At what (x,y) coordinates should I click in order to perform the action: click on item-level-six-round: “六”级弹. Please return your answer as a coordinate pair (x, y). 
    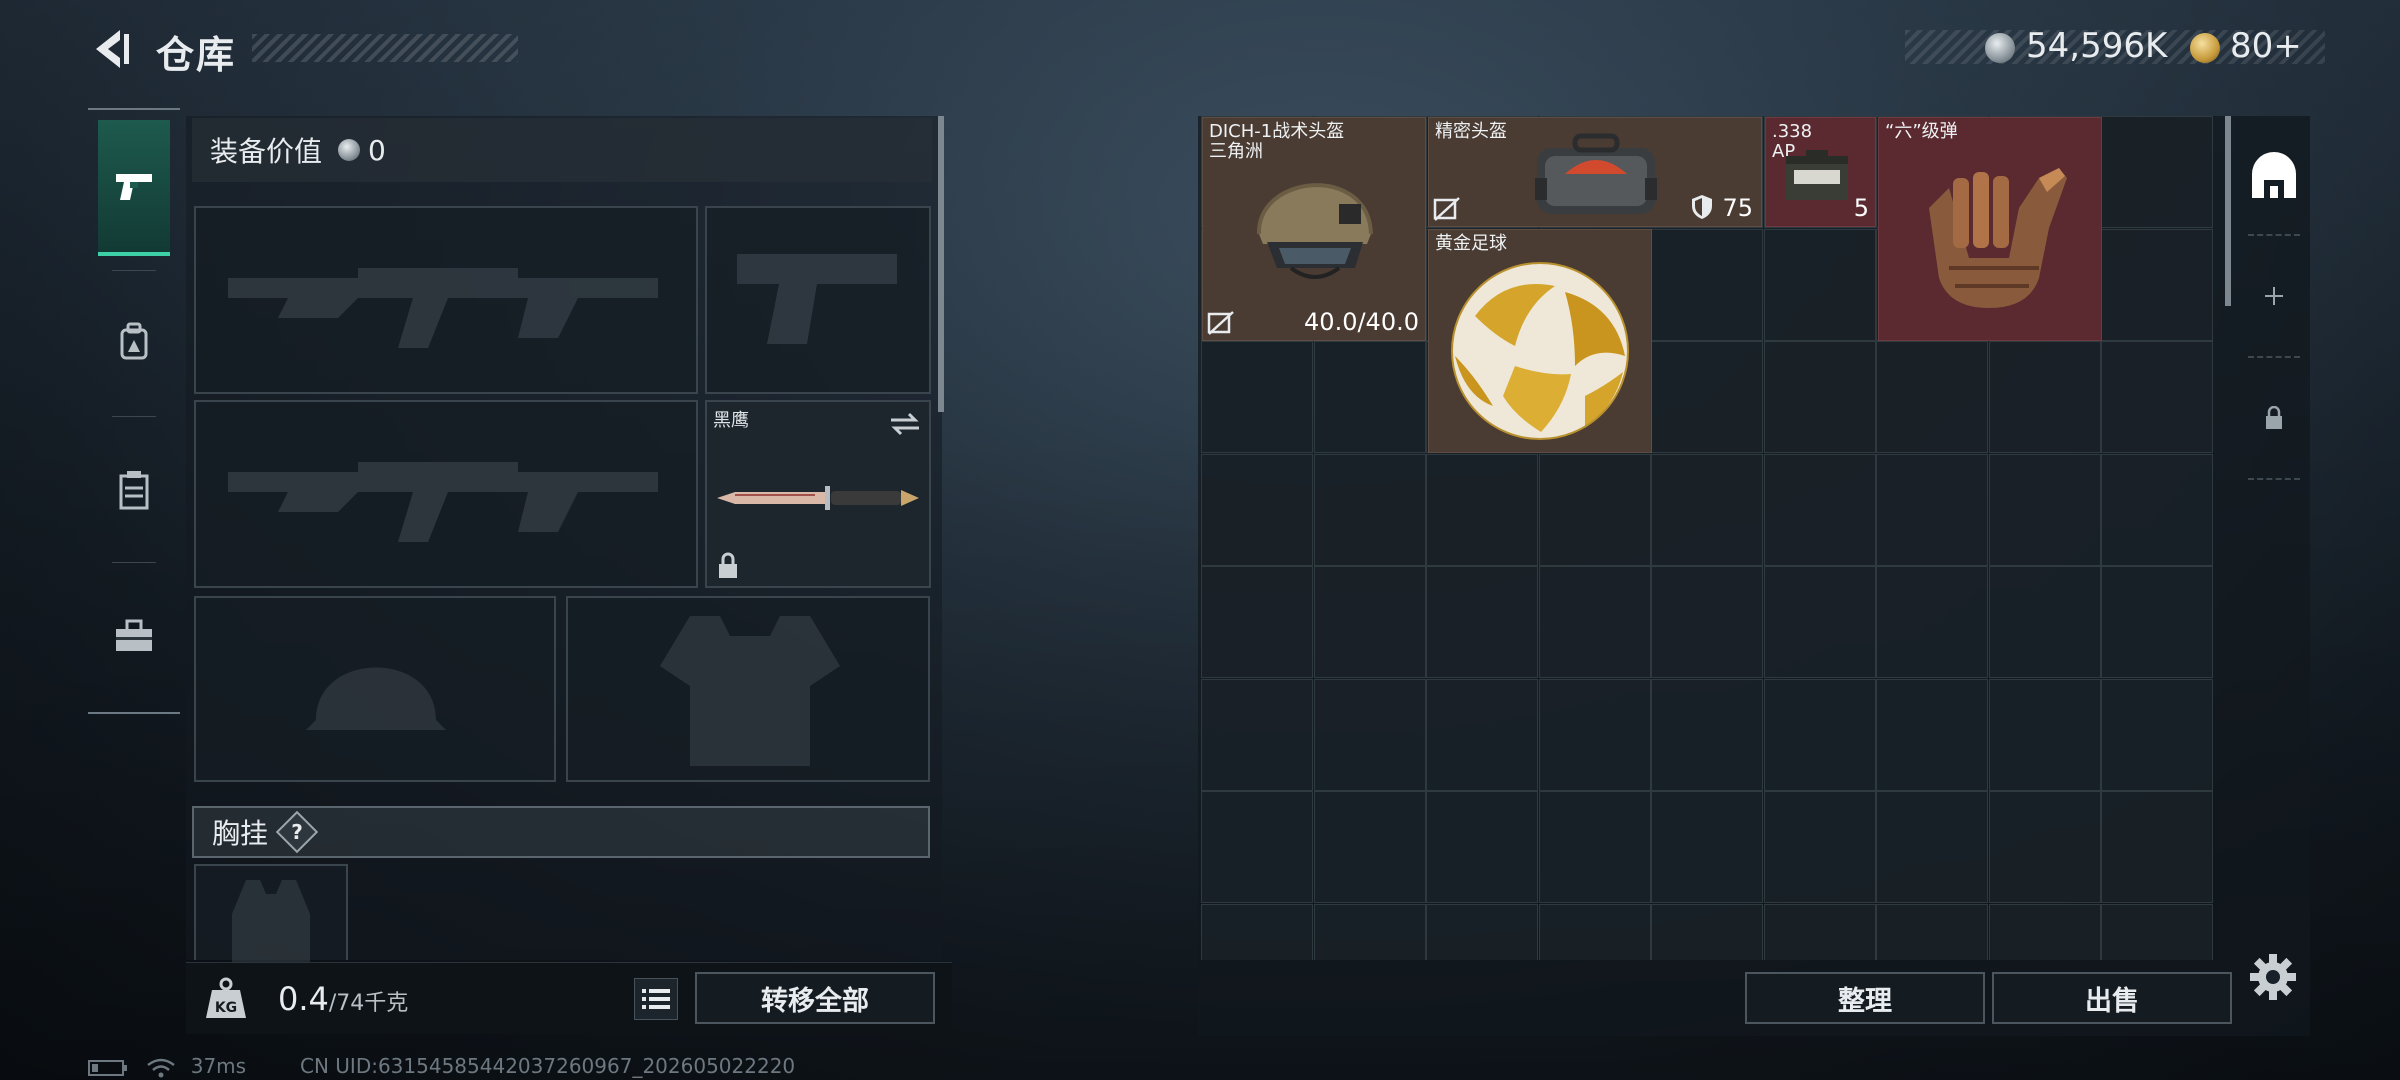
    Looking at the image, I should click on (1990, 229).